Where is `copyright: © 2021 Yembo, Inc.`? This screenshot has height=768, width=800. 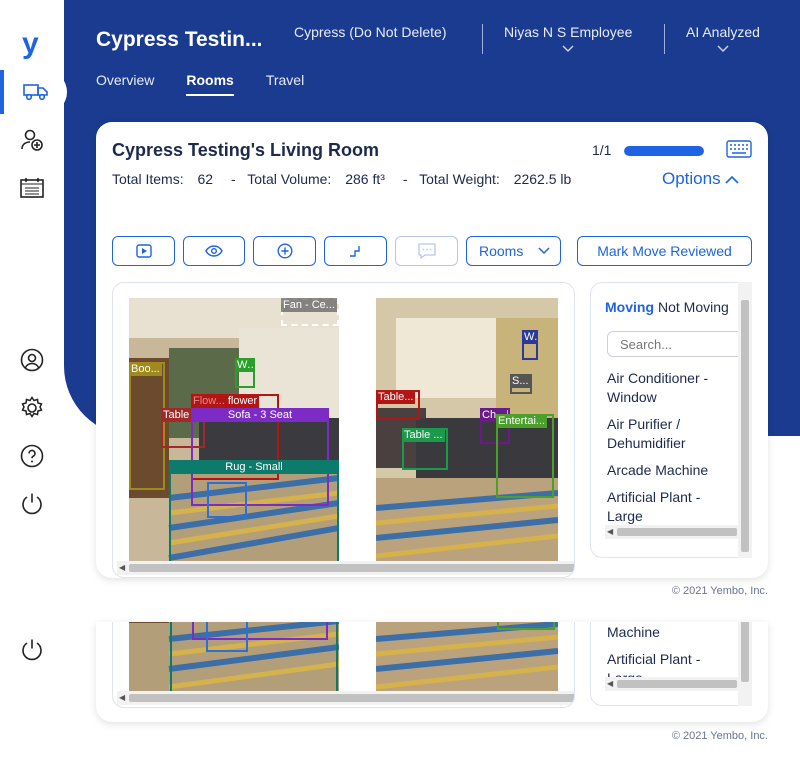
copyright: © 2021 Yembo, Inc. is located at coordinates (719, 591).